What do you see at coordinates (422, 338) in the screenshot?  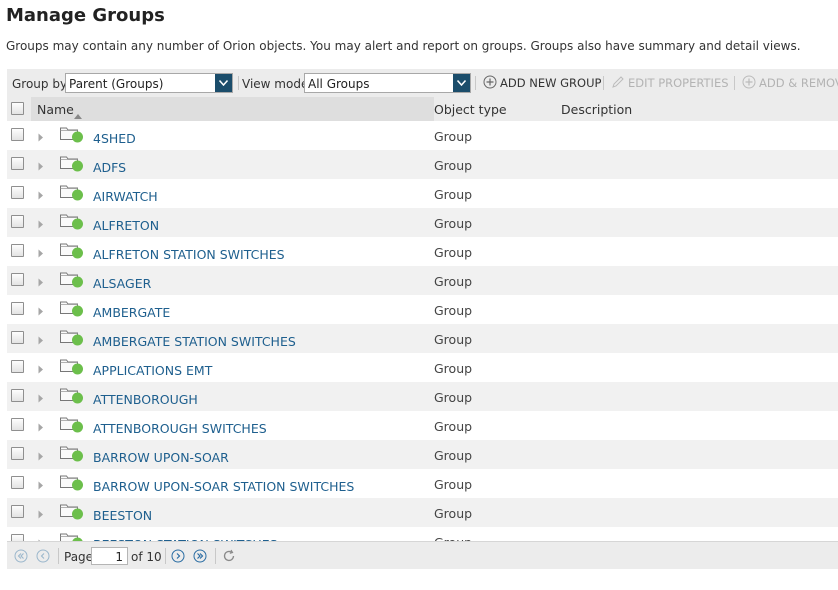 I see `table-row: AMBERGATE STATION SWITCHES Group` at bounding box center [422, 338].